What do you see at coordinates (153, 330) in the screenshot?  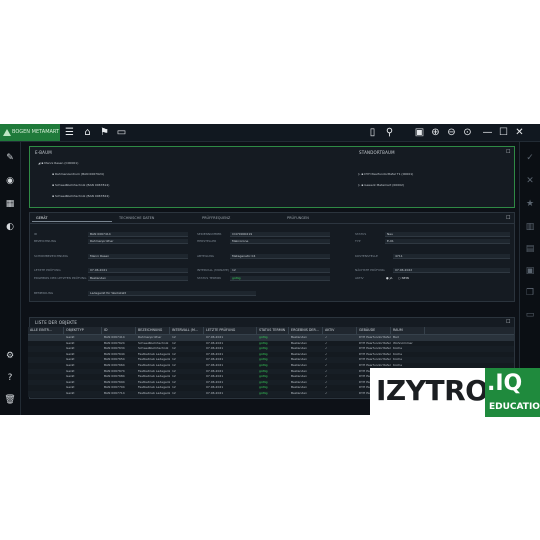 I see `column-header: BEZEICHNUNG` at bounding box center [153, 330].